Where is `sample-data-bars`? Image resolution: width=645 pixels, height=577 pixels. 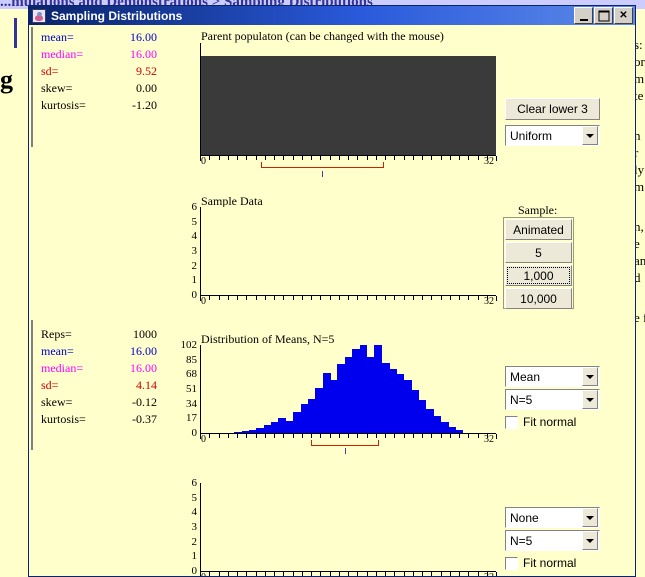
sample-data-bars is located at coordinates (348, 251).